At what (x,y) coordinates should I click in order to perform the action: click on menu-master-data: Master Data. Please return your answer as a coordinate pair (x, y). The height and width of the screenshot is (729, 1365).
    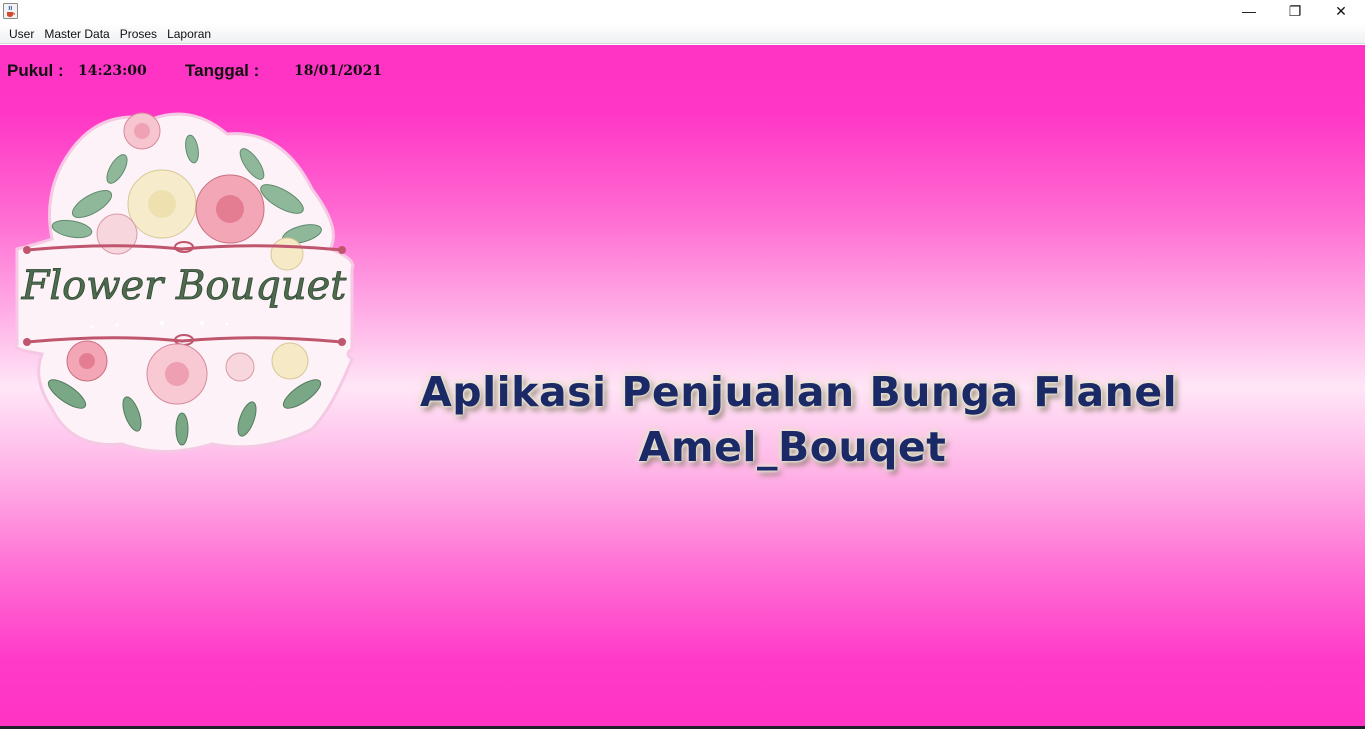
    Looking at the image, I should click on (76, 34).